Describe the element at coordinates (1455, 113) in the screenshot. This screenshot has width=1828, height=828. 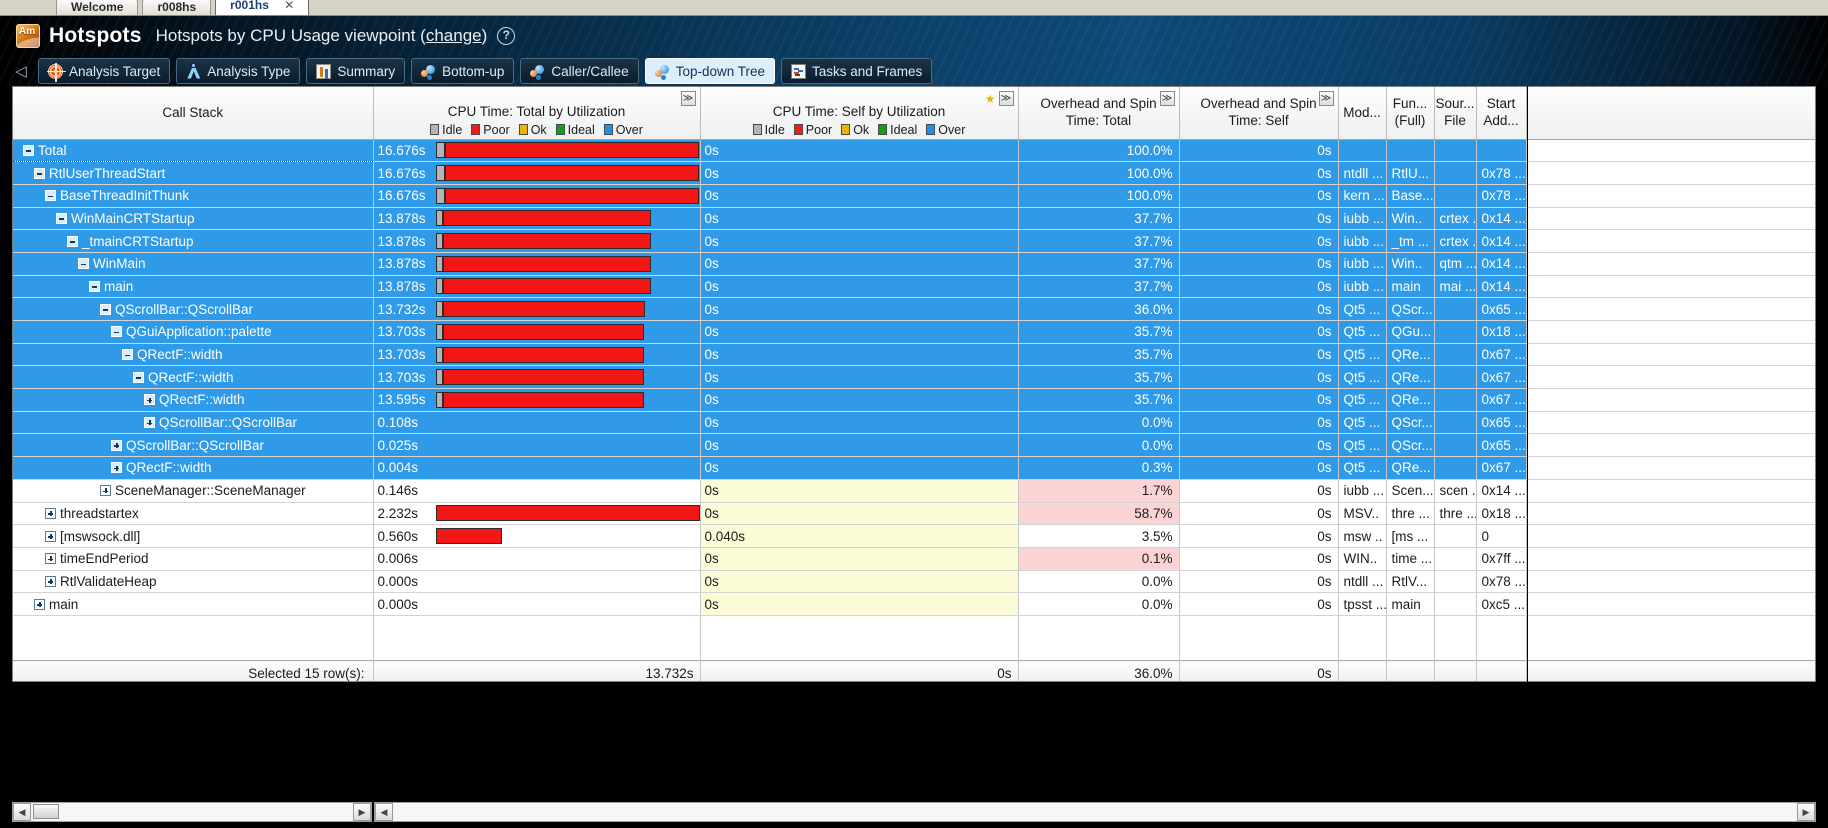
I see `col-source-file: Sour... File` at that location.